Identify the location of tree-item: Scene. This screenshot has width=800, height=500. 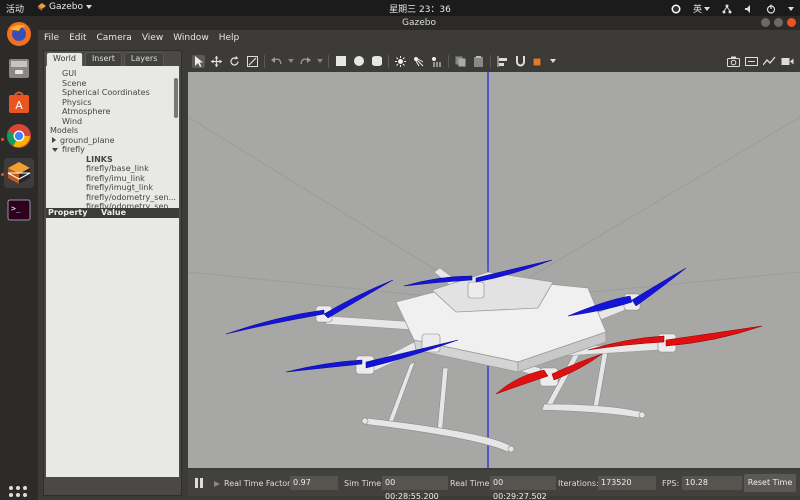
(112, 84).